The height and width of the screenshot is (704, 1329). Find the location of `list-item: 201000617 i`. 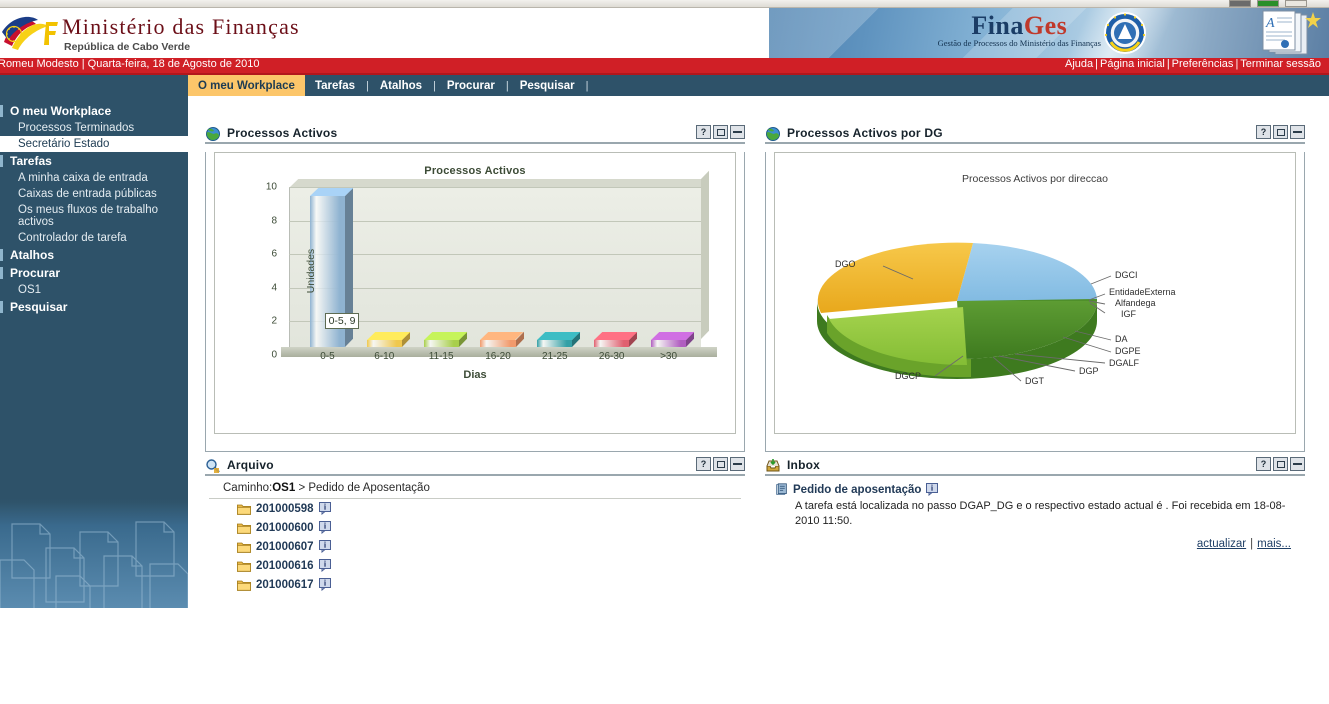

list-item: 201000617 i is located at coordinates (475, 584).